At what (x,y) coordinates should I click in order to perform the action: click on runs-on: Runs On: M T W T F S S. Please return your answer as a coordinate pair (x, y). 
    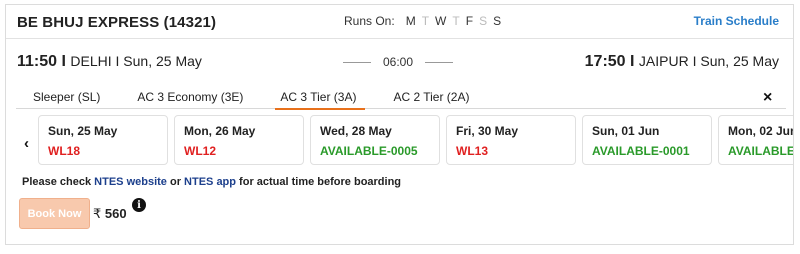
    Looking at the image, I should click on (422, 21).